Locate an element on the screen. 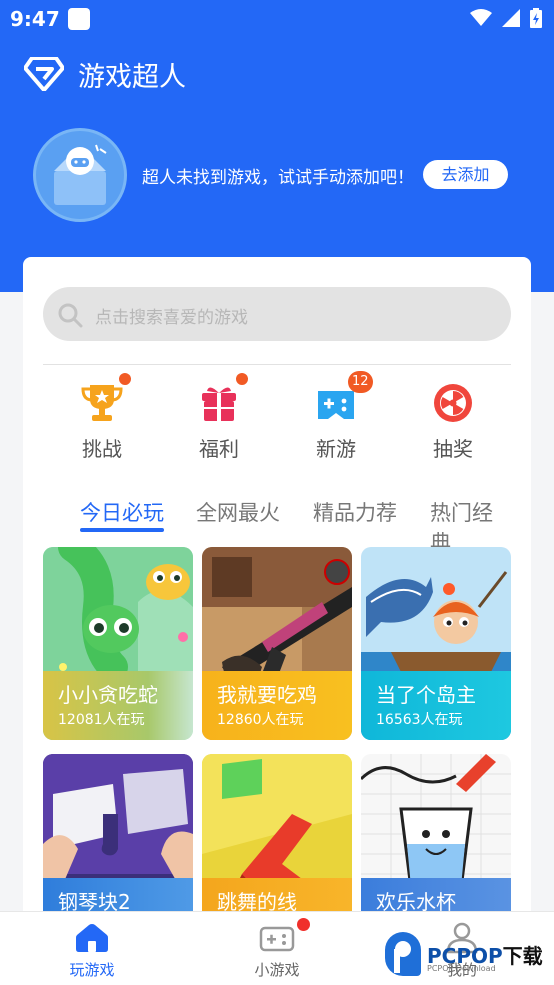 Image resolution: width=554 pixels, height=985 pixels. tab-hottest: 全网最火 is located at coordinates (238, 512).